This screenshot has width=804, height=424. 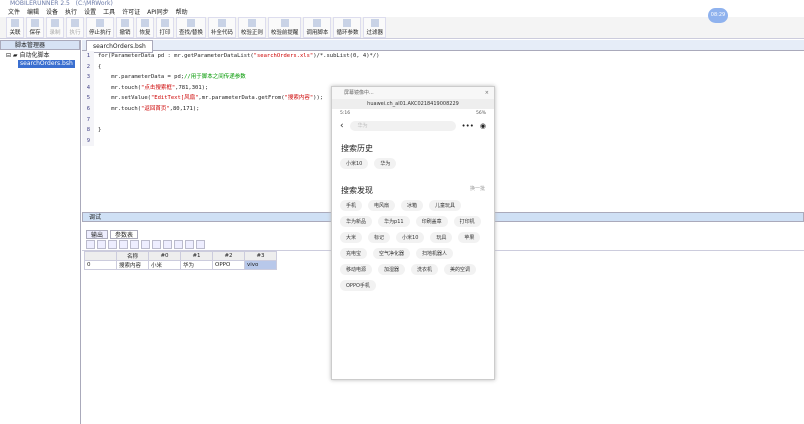 What do you see at coordinates (196, 265) in the screenshot?
I see `table-cell: 华为` at bounding box center [196, 265].